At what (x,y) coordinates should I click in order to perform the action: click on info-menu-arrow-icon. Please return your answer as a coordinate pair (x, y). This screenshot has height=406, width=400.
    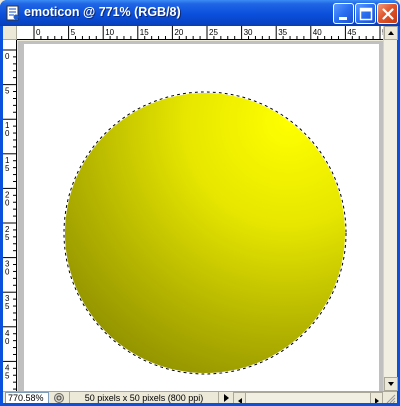
    Looking at the image, I should click on (226, 398).